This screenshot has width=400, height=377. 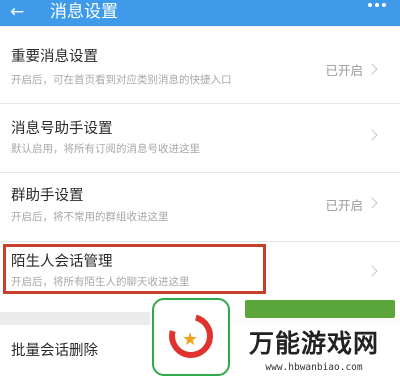 What do you see at coordinates (370, 5) in the screenshot?
I see `more-dots-icon` at bounding box center [370, 5].